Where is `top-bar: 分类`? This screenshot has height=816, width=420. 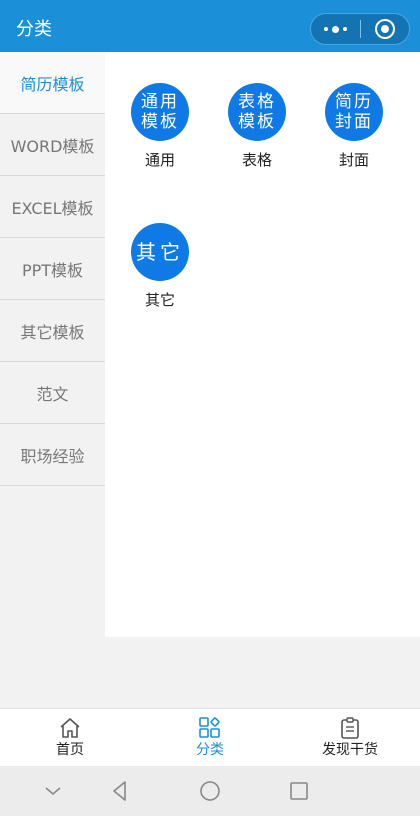
top-bar: 分类 is located at coordinates (210, 30).